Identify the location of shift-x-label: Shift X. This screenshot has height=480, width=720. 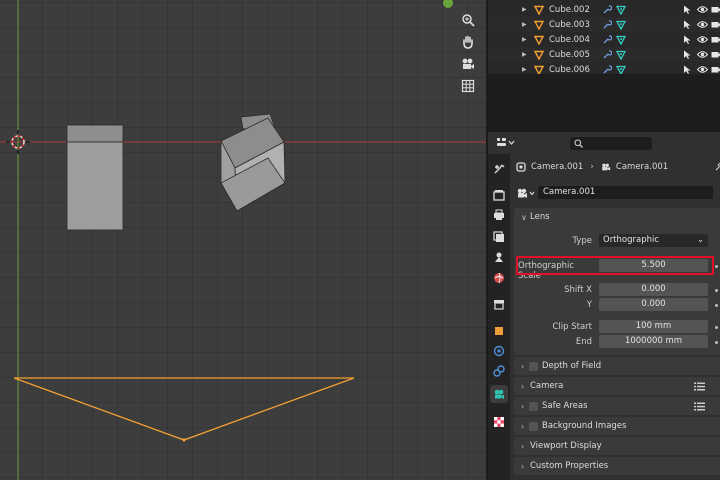
(578, 290).